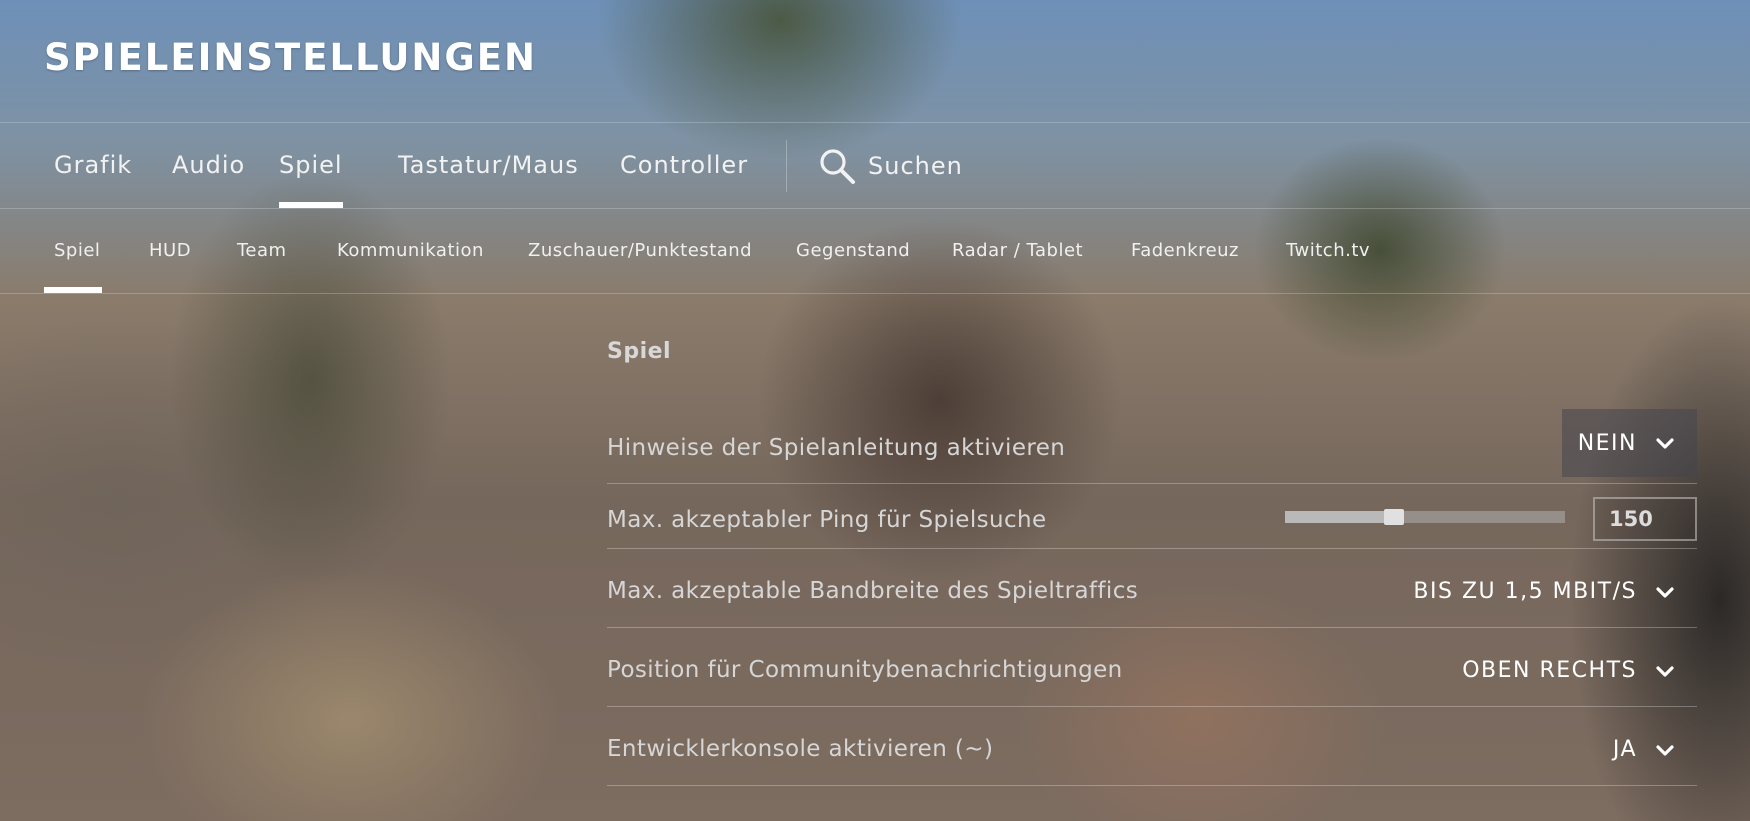 The width and height of the screenshot is (1750, 821). Describe the element at coordinates (291, 57) in the screenshot. I see `page-title: SPIELEINSTELLUNGEN` at that location.